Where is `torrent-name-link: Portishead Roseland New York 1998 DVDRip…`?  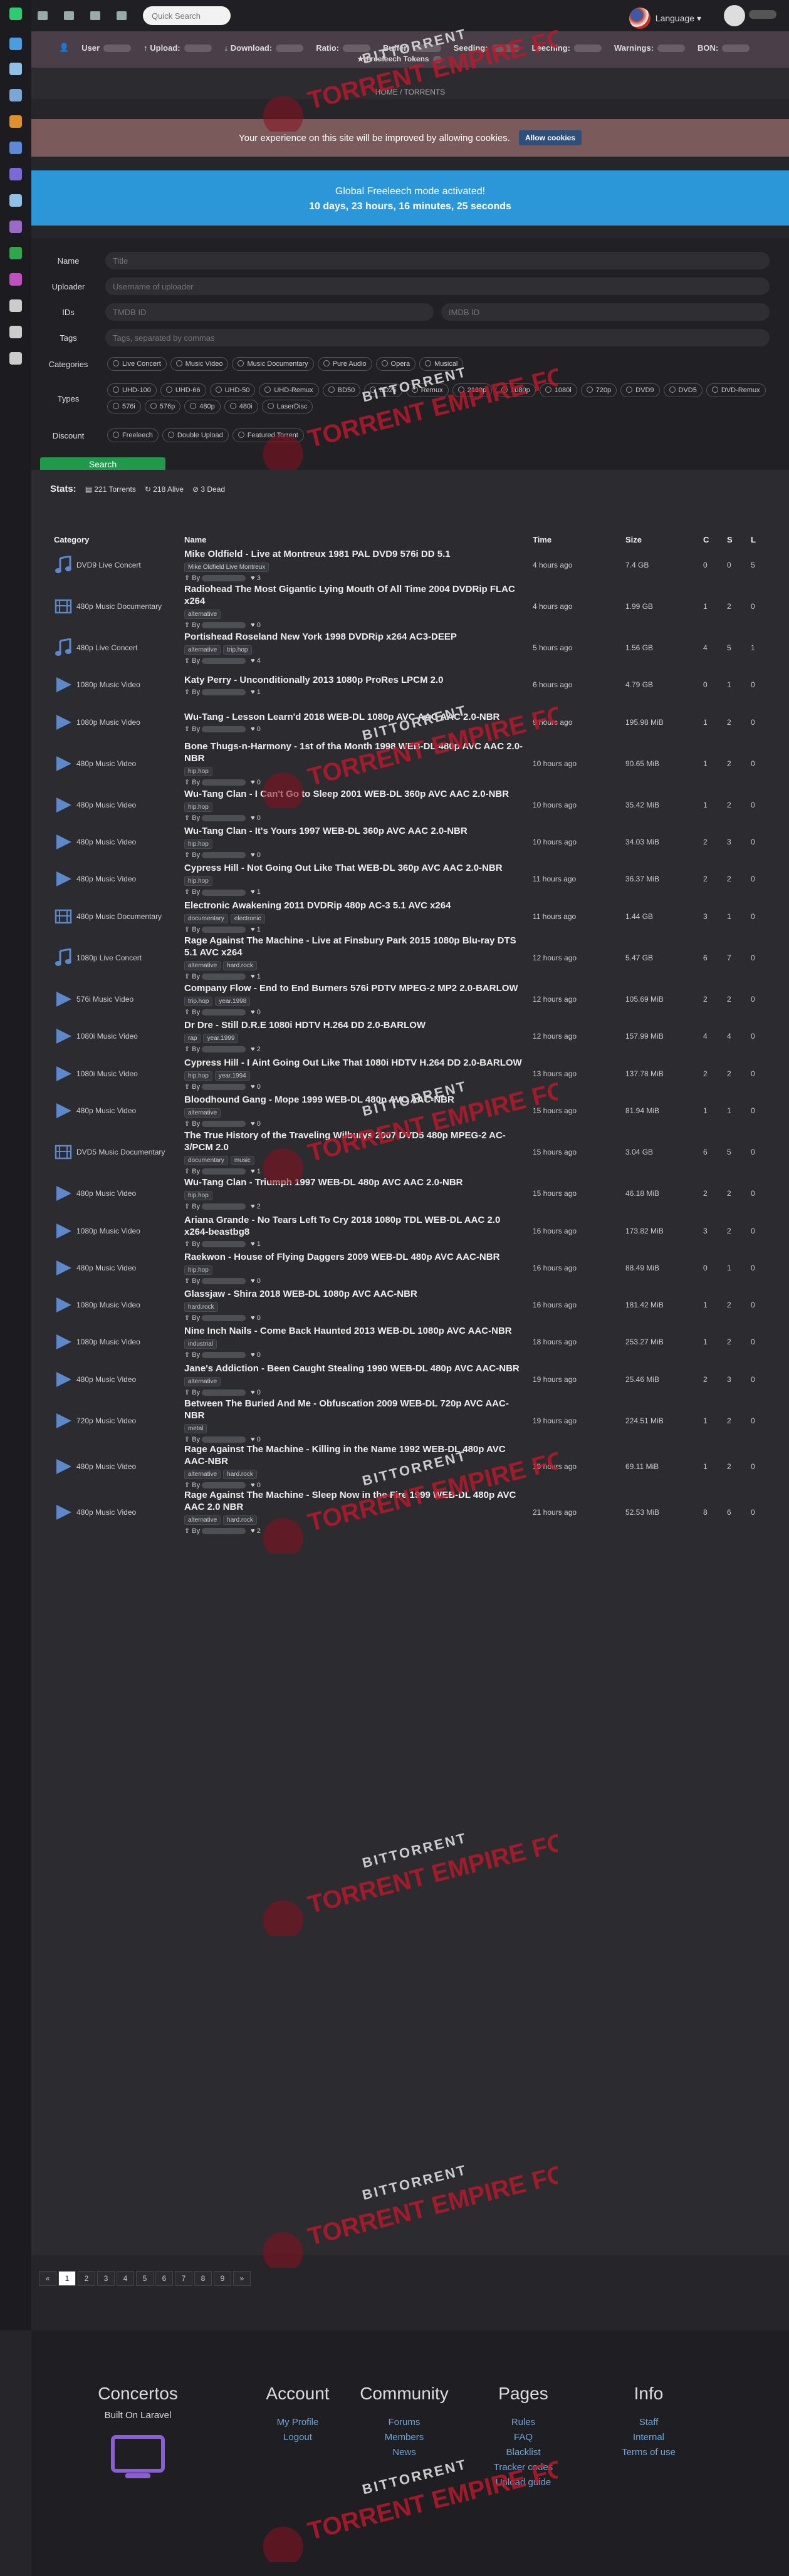
torrent-name-link: Portishead Roseland New York 1998 DVDRip… is located at coordinates (355, 637).